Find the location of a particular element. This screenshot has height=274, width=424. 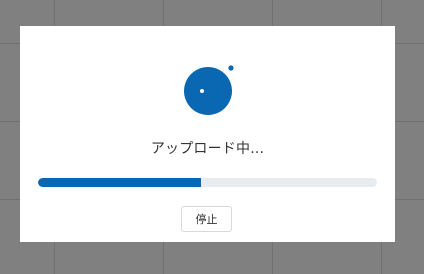

uploading-blob-icon is located at coordinates (212, 91).